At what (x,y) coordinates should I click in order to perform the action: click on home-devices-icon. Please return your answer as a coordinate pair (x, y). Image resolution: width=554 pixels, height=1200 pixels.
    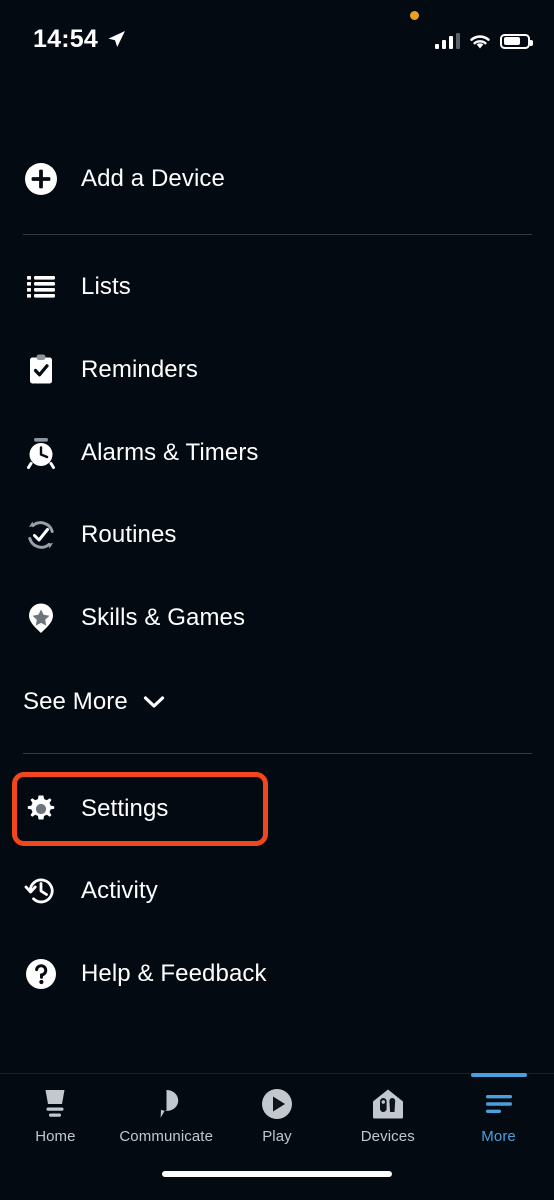
    Looking at the image, I should click on (388, 1104).